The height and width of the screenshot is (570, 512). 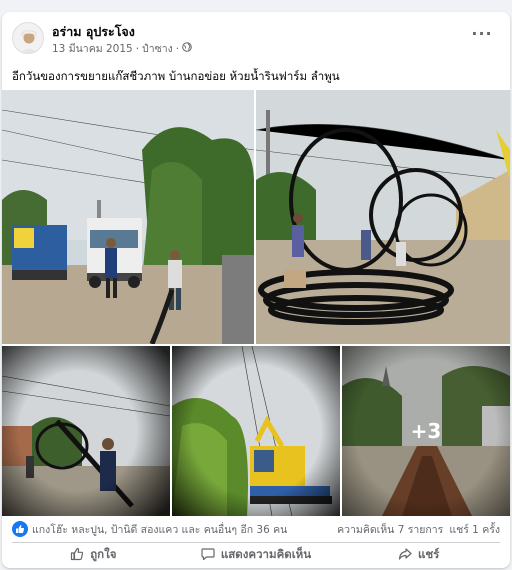 I want to click on divider, so click(x=256, y=542).